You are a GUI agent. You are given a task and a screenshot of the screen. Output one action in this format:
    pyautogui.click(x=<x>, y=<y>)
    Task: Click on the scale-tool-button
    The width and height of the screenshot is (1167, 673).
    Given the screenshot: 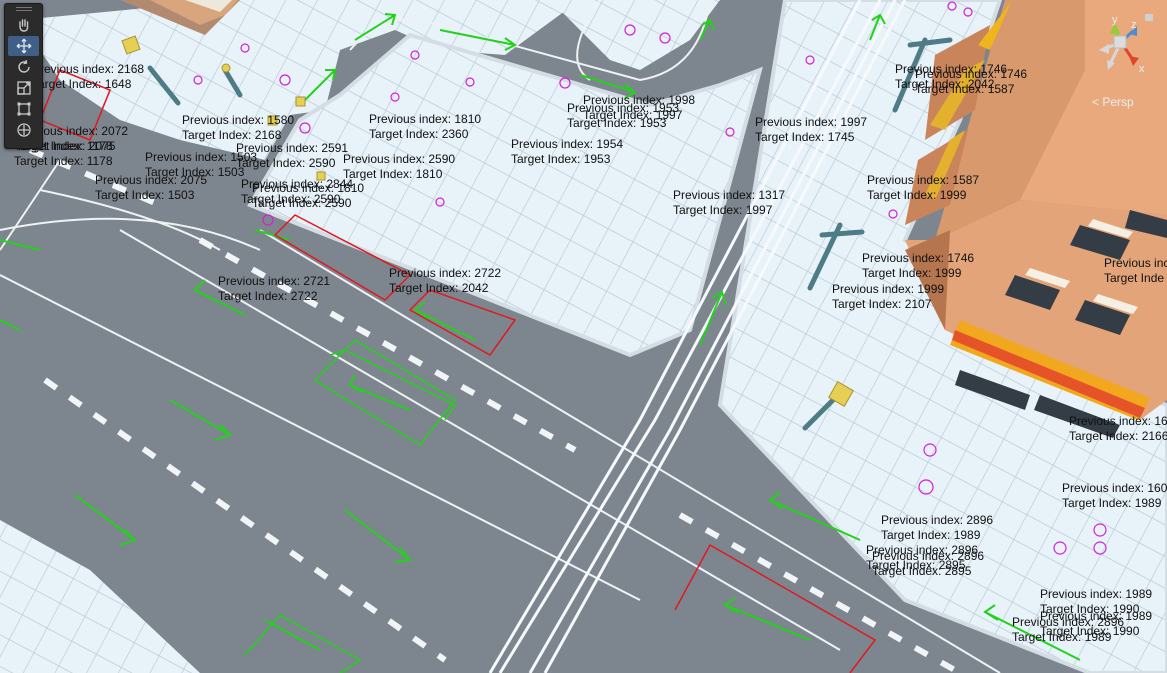 What is the action you would take?
    pyautogui.click(x=23, y=88)
    